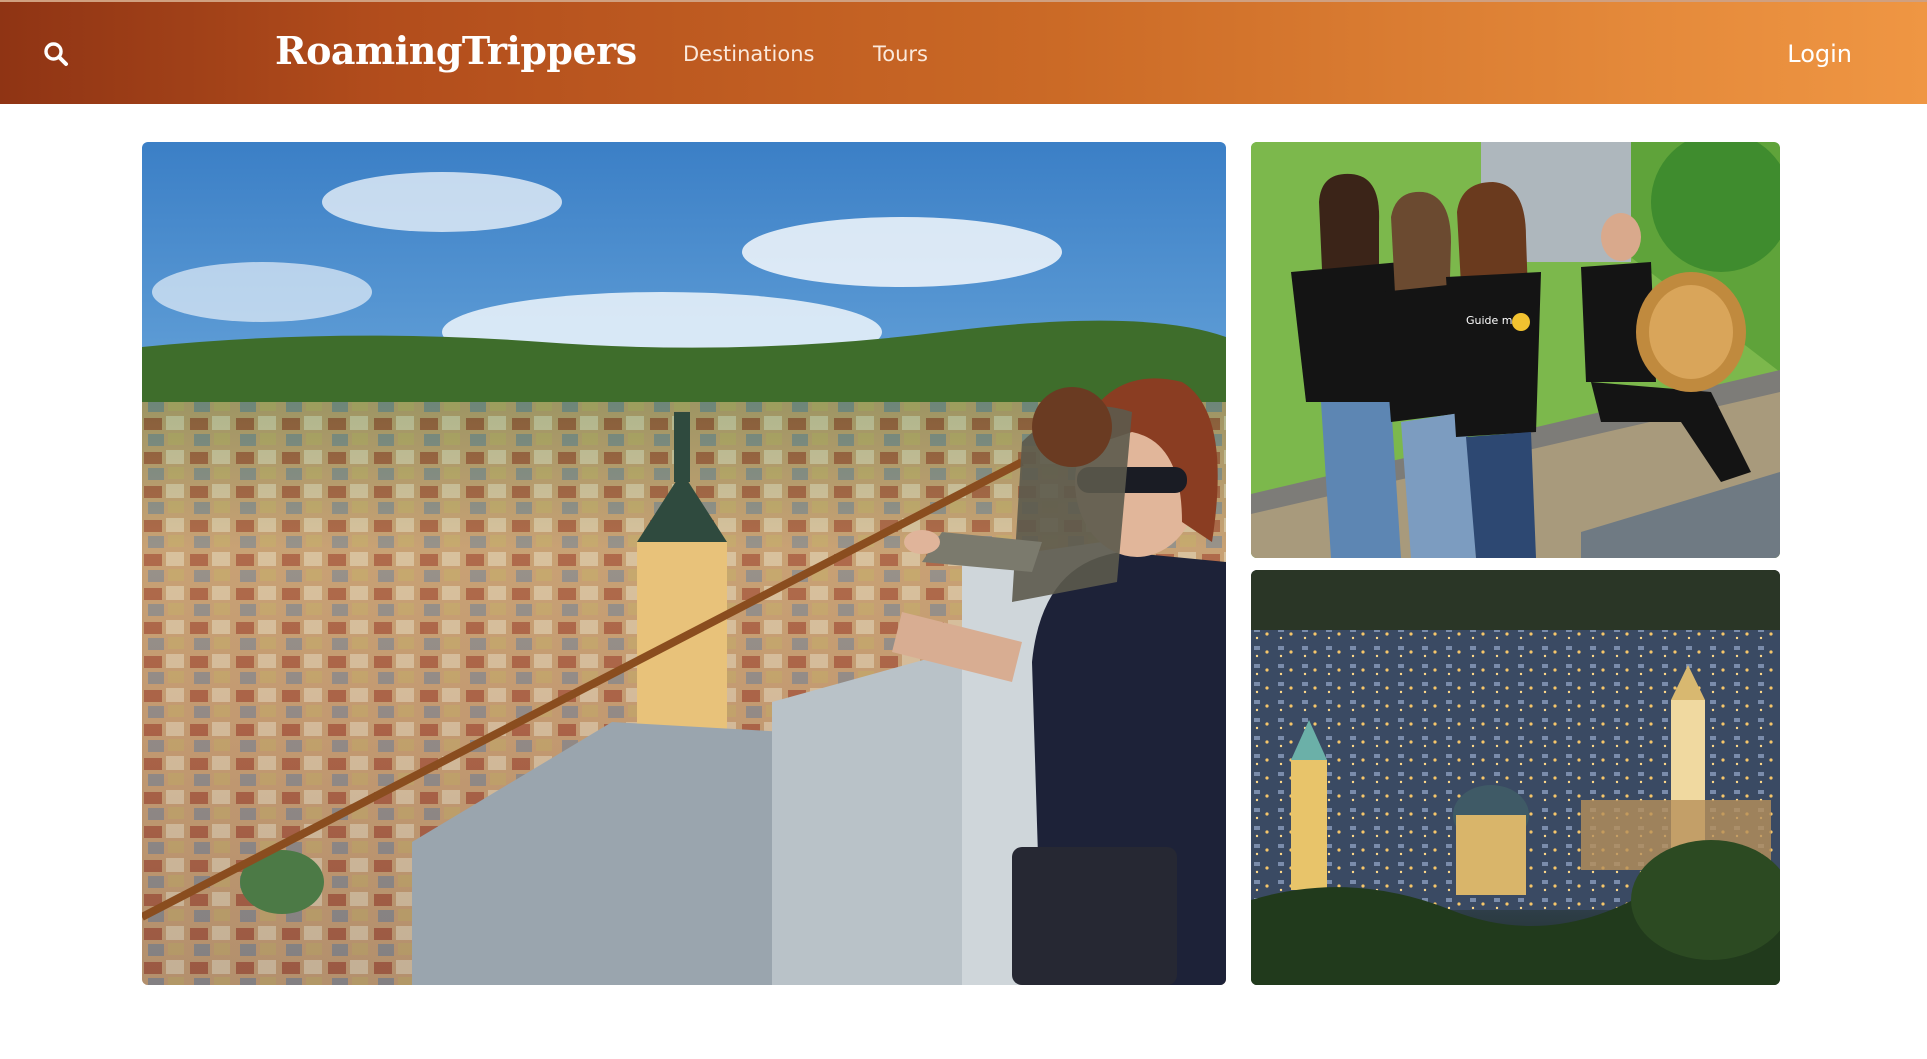  Describe the element at coordinates (456, 50) in the screenshot. I see `brand-logo: RoamingTrippers` at that location.